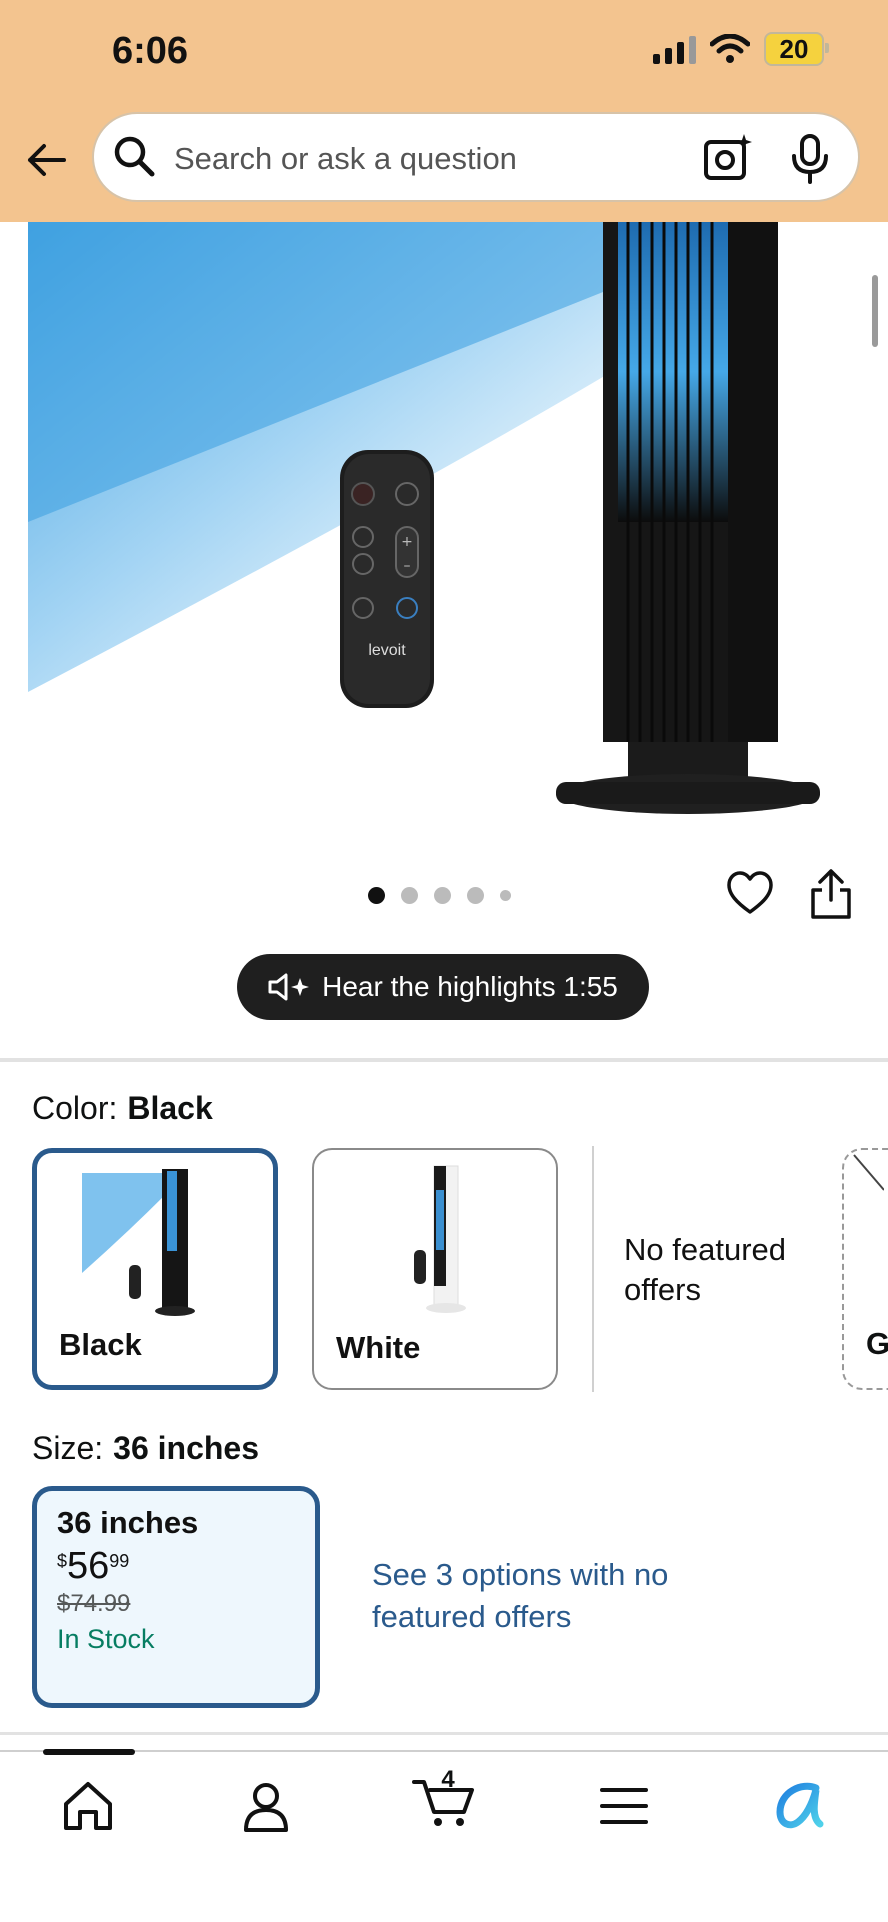 This screenshot has height=1922, width=888. Describe the element at coordinates (68, 1448) in the screenshot. I see `size-label: Size:` at that location.